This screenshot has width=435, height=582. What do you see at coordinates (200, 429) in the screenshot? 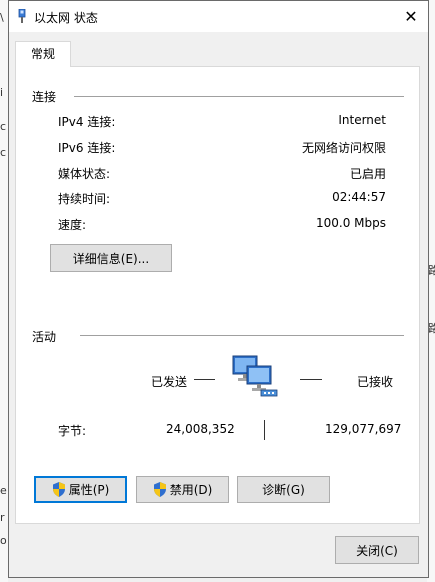
I see `bytes-sent-value: 24,008,352` at bounding box center [200, 429].